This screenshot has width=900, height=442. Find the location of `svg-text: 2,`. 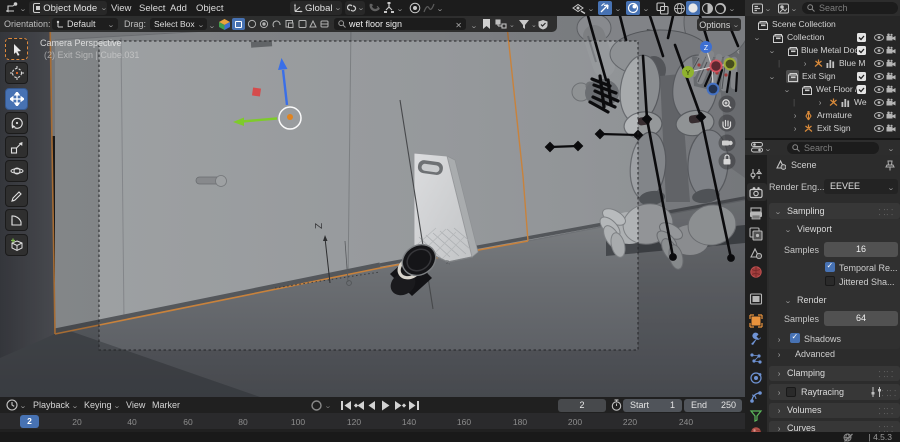

svg-text: 2, is located at coordinates (448, 263).